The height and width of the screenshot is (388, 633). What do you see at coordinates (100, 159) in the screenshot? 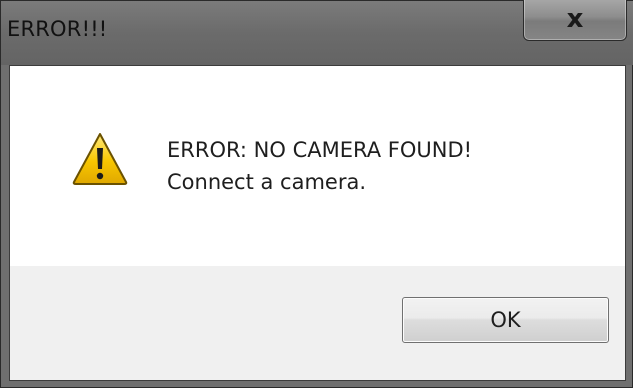
I see `warning-icon` at bounding box center [100, 159].